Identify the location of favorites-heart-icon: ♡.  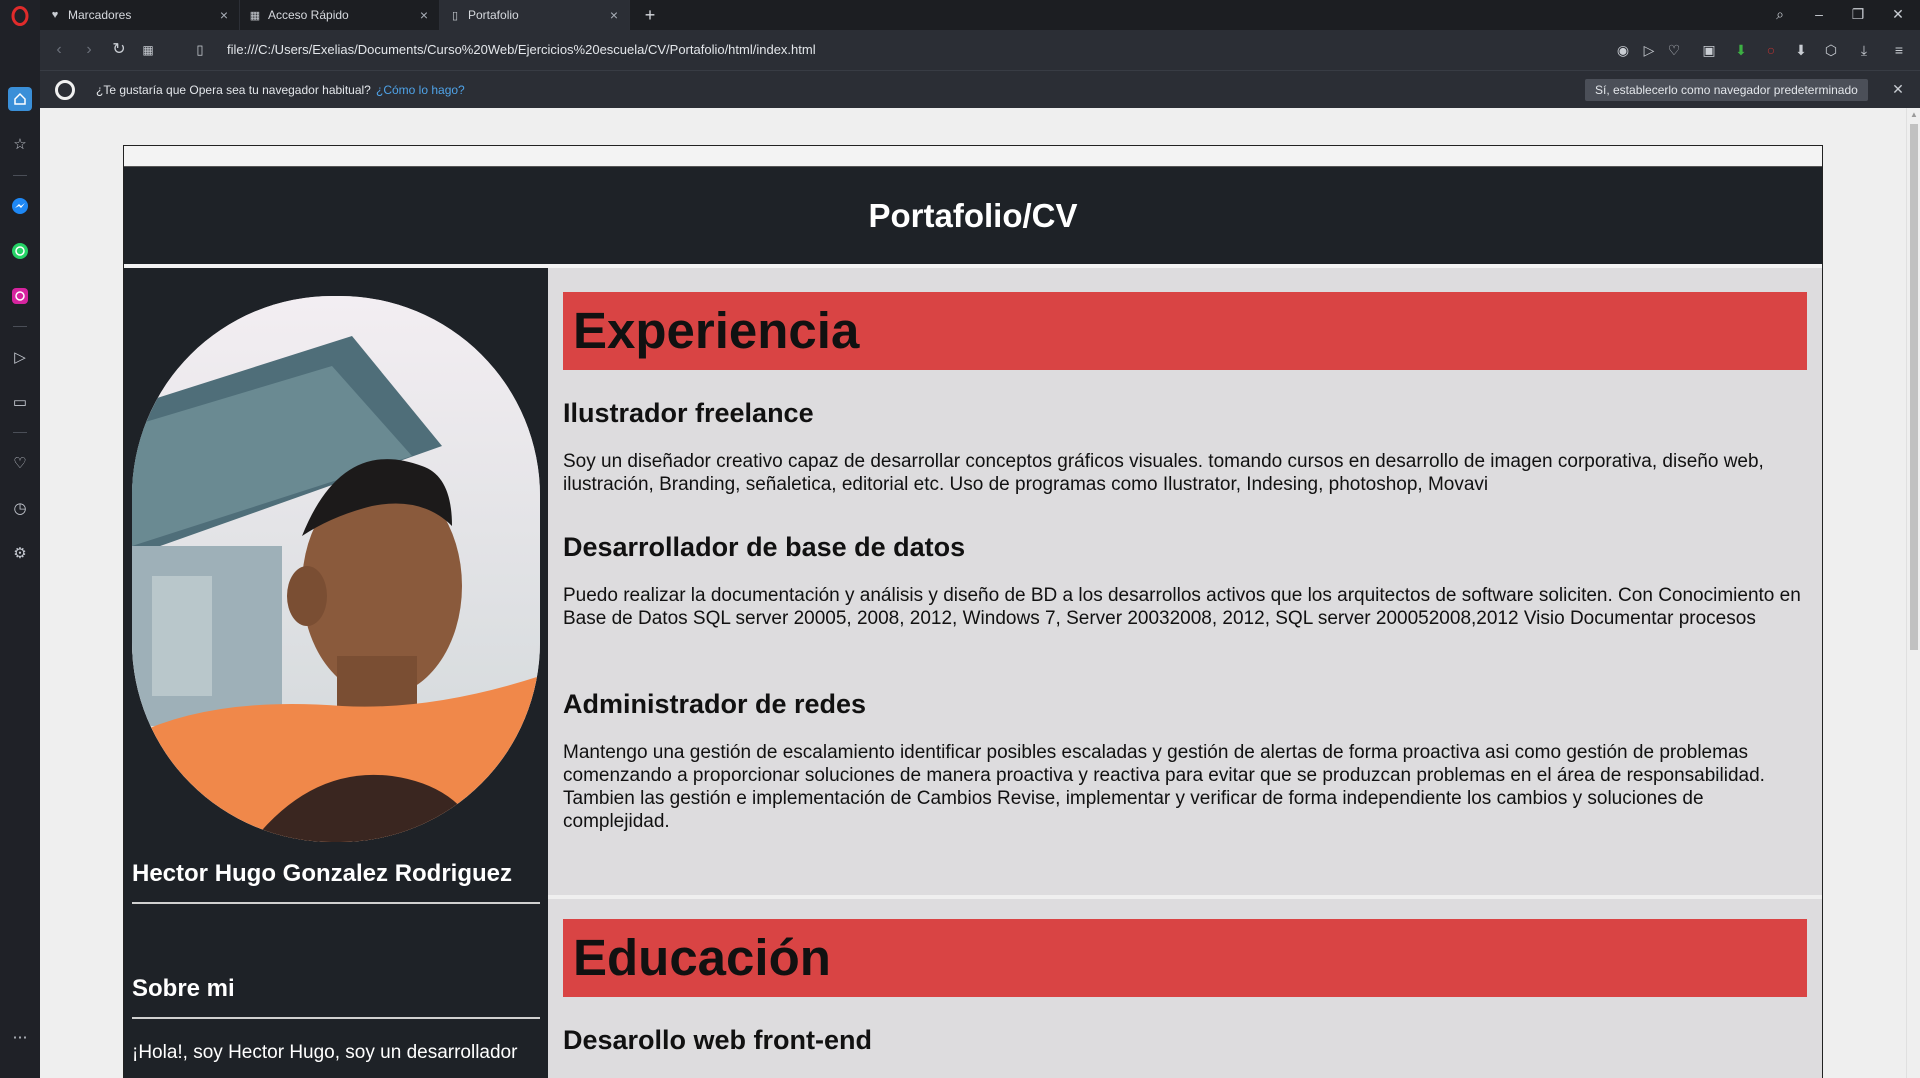
(20, 463).